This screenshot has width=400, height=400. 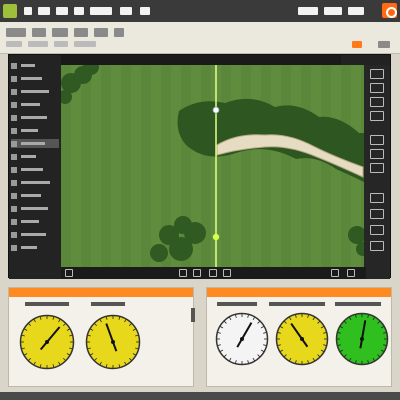 I want to click on flag-icon, so click(x=213, y=273).